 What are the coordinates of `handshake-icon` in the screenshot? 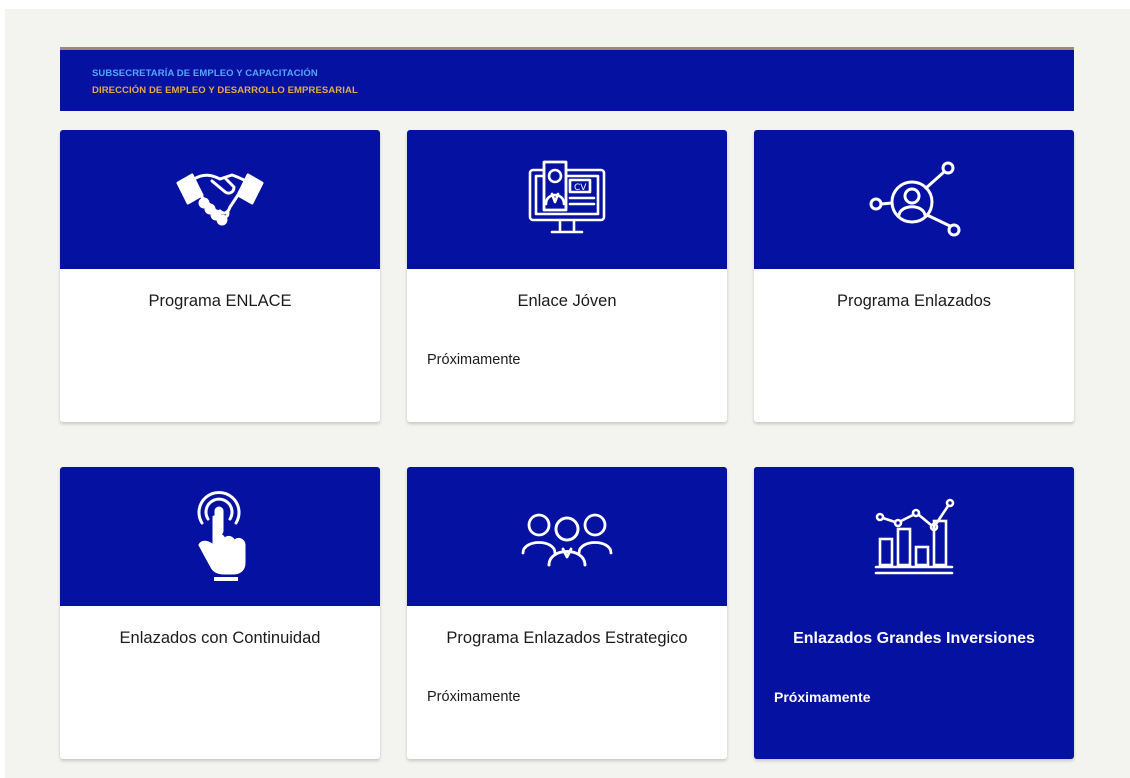 It's located at (220, 199).